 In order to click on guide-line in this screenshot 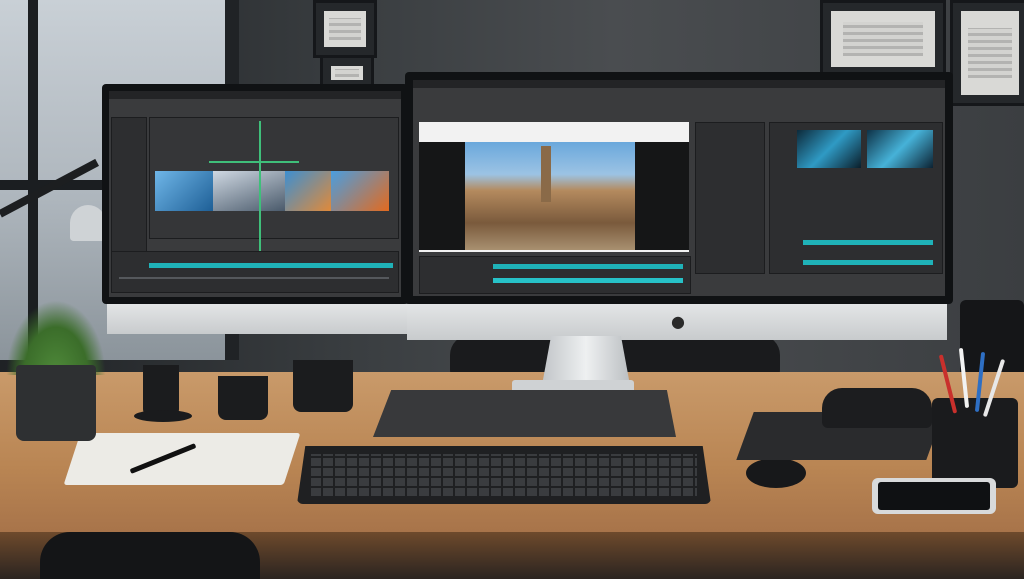, I will do `click(254, 162)`.